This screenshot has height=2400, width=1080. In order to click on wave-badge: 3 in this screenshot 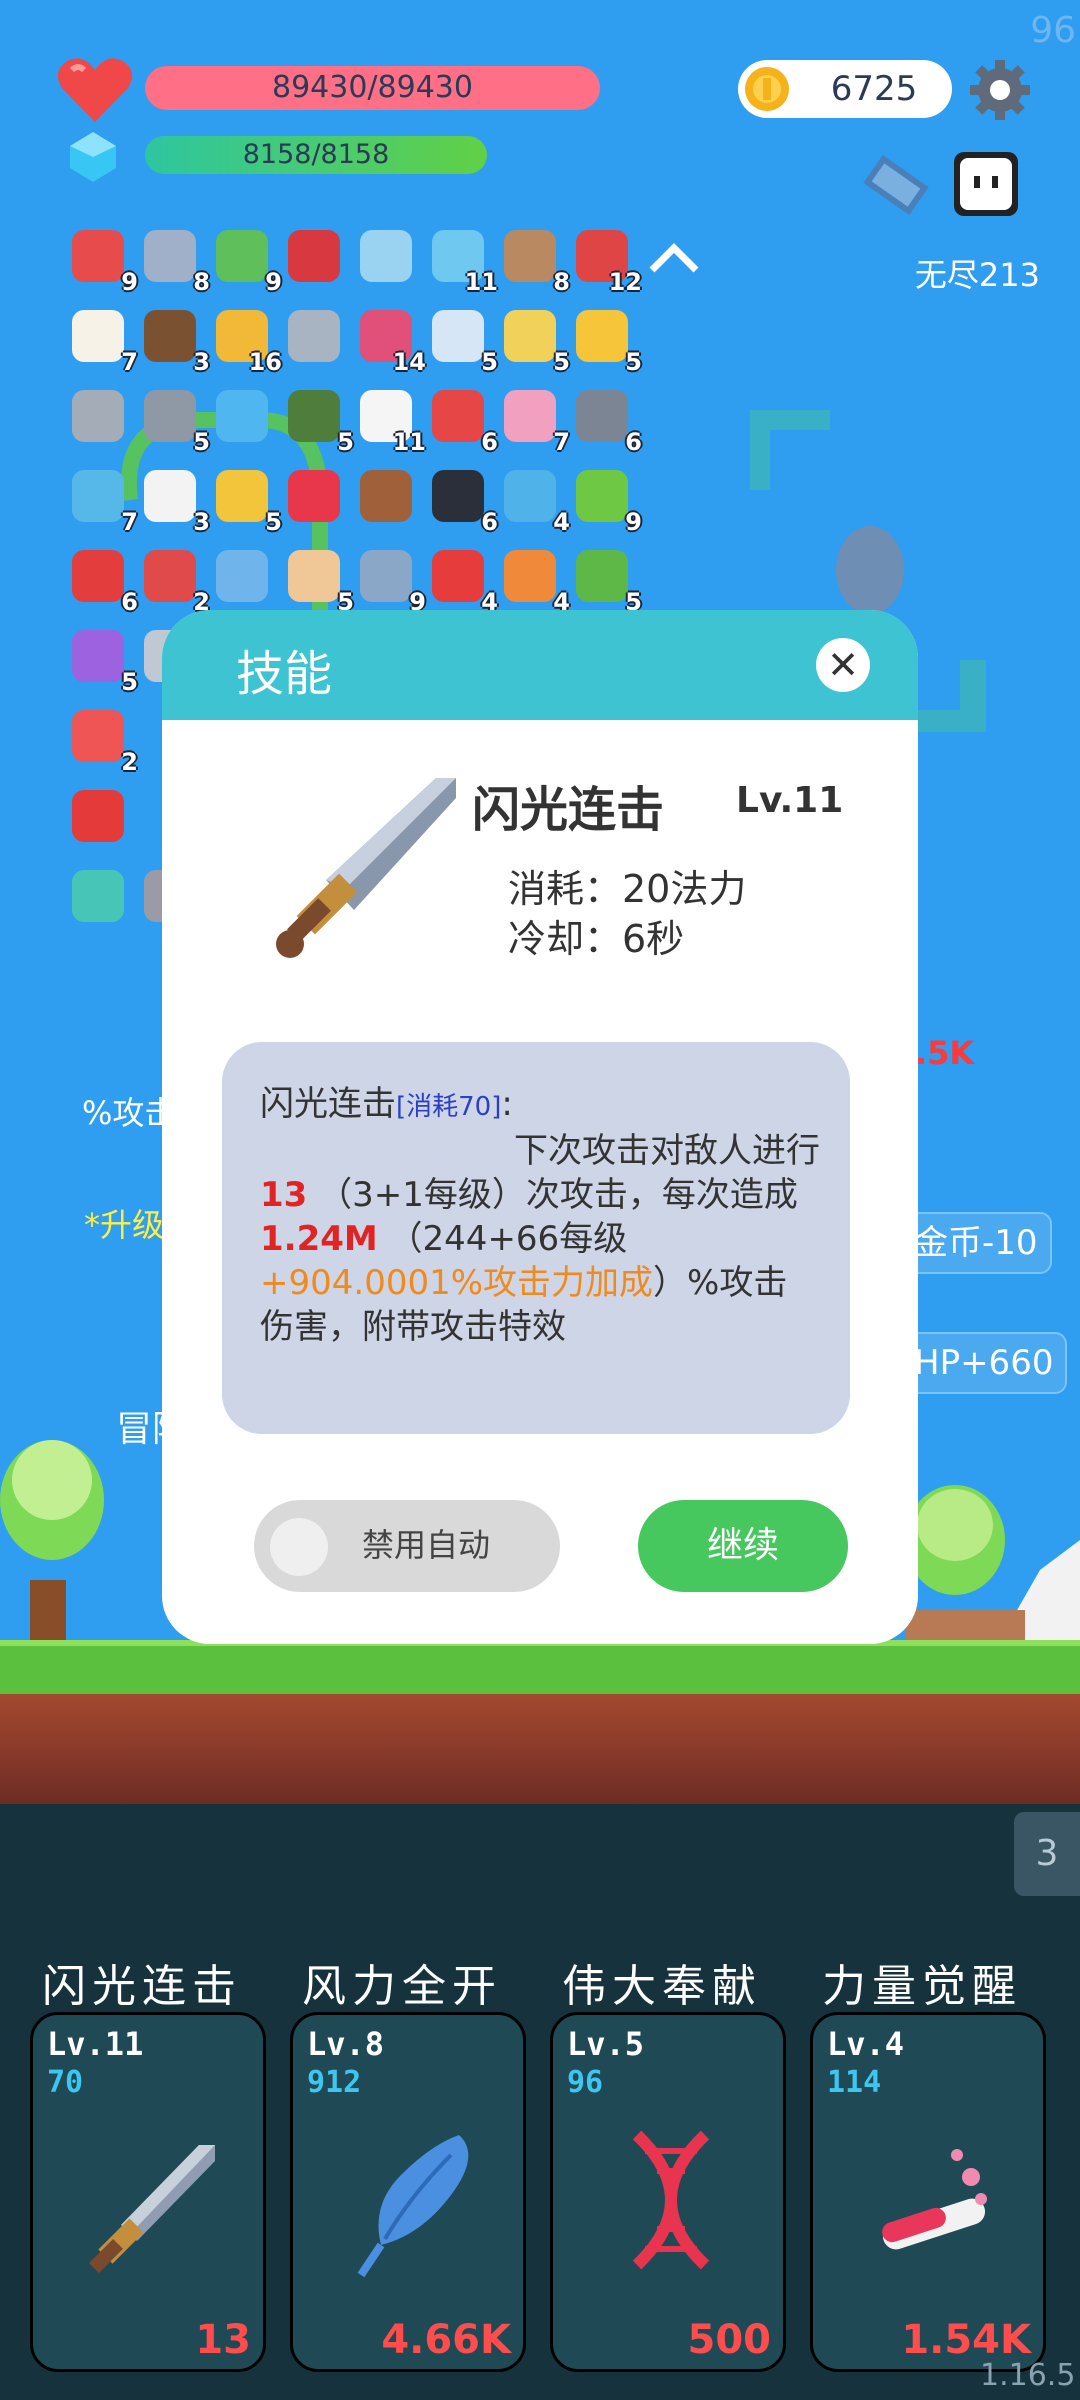, I will do `click(1047, 1854)`.